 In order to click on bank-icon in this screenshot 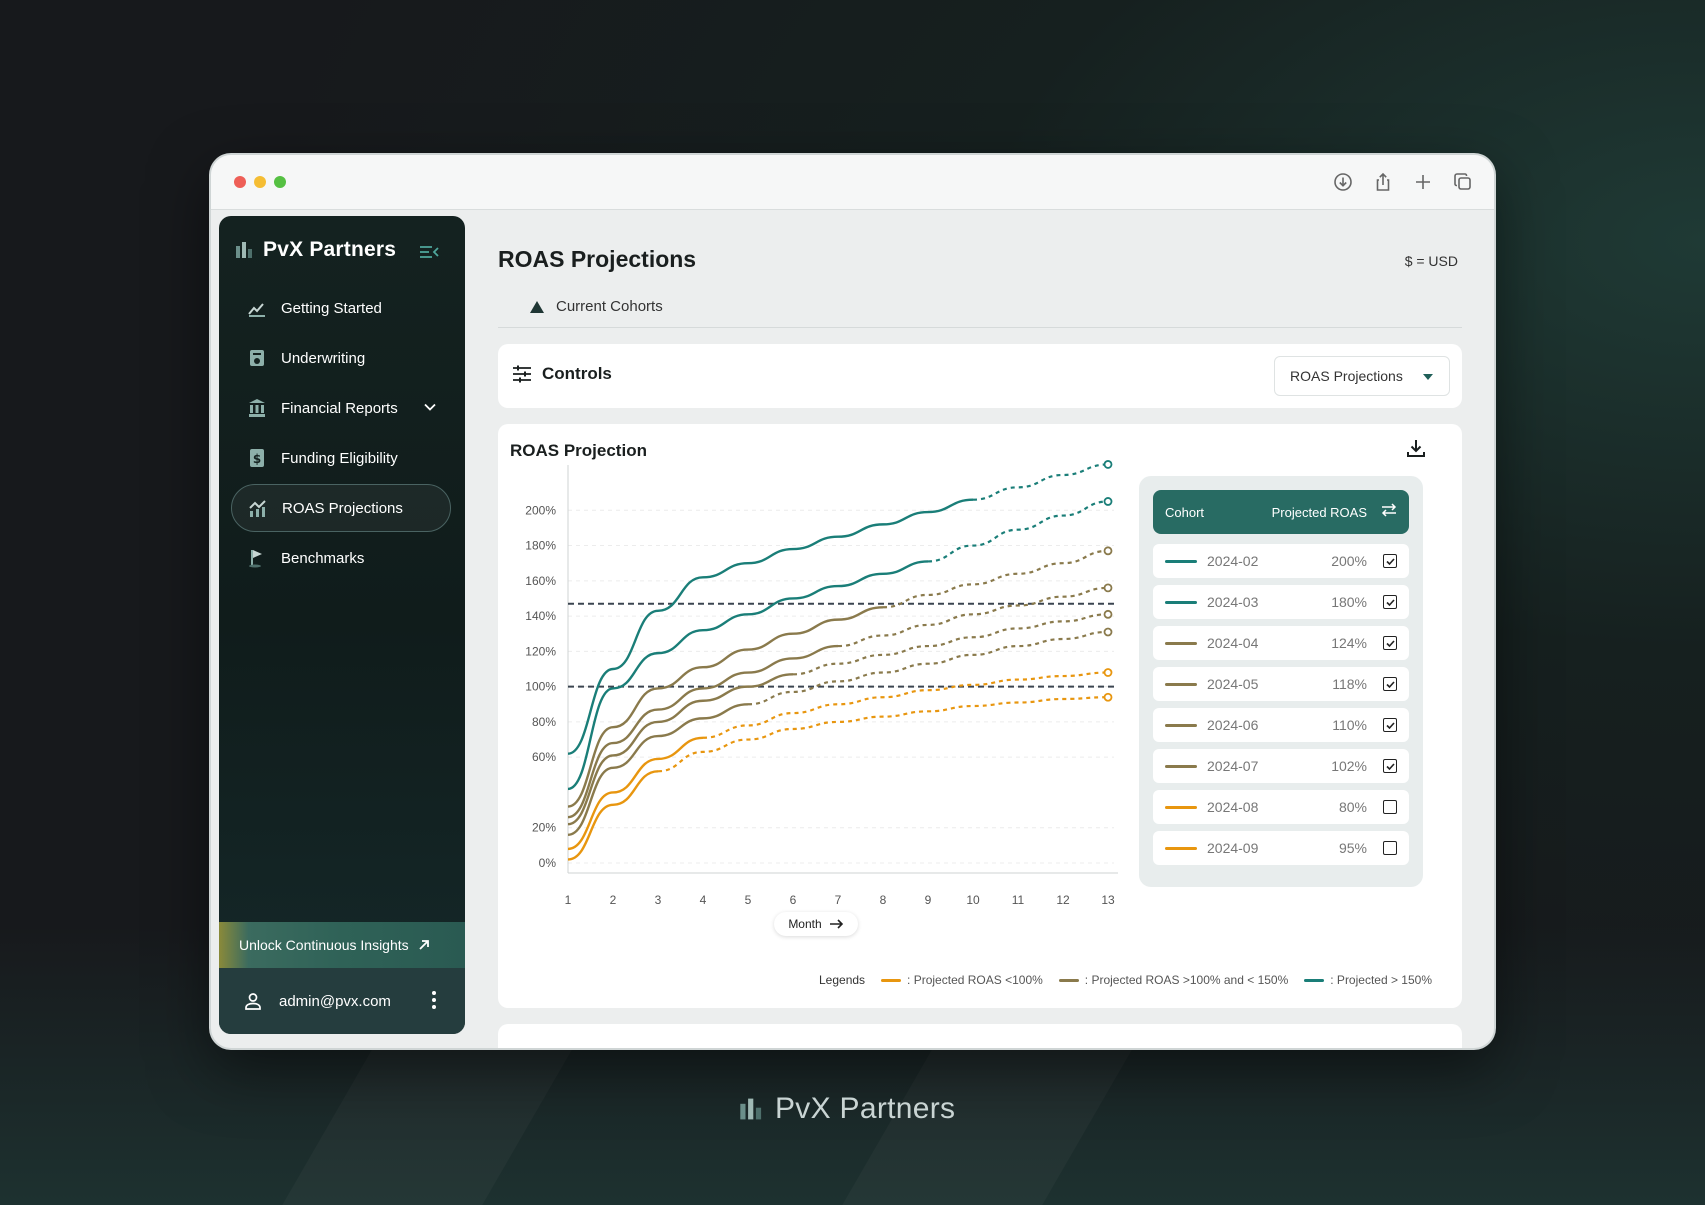, I will do `click(257, 408)`.